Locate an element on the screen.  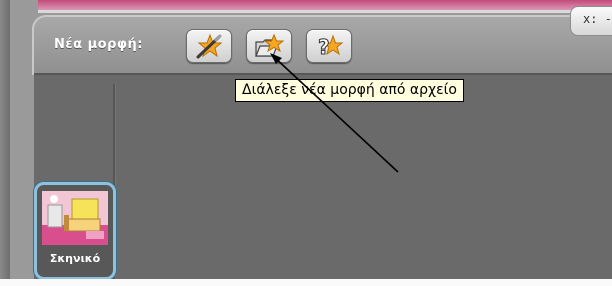
question-star-icon: ? is located at coordinates (331, 47).